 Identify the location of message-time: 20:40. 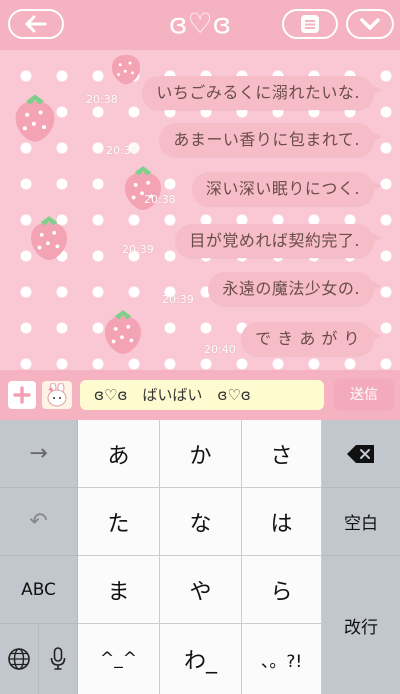
(220, 349).